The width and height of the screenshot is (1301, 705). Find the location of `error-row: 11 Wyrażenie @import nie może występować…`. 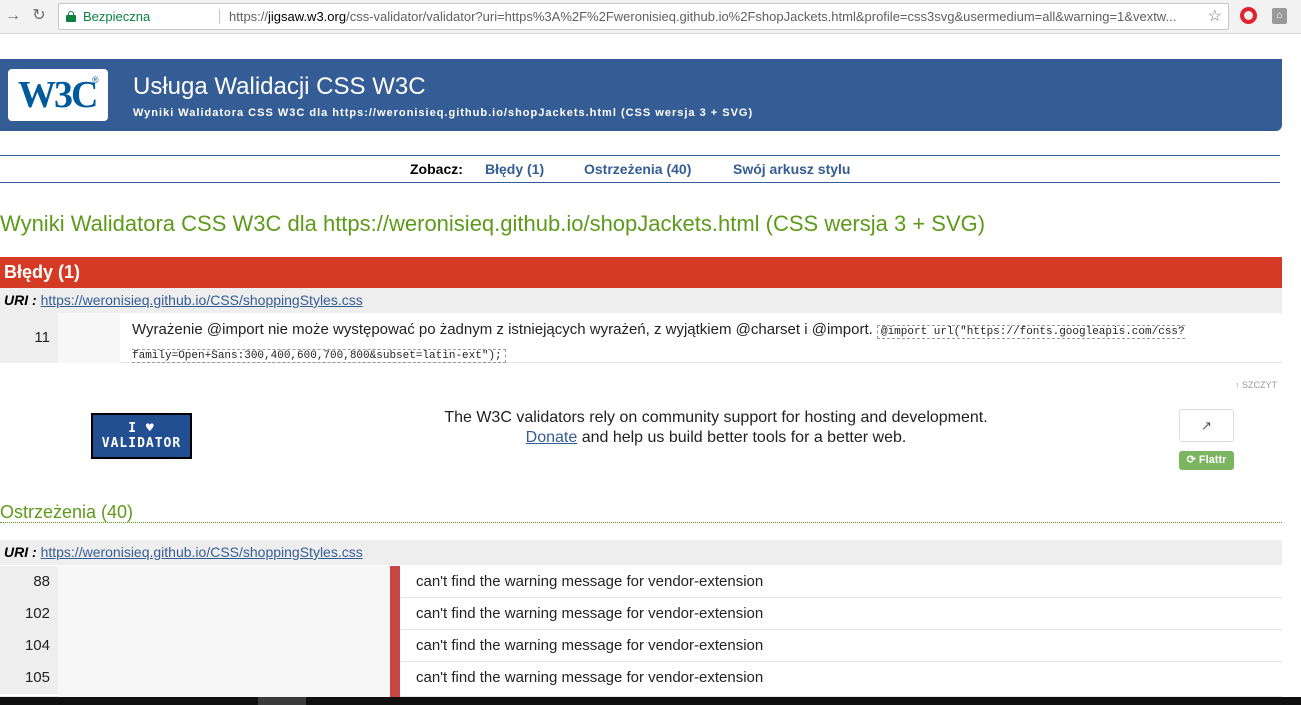

error-row: 11 Wyrażenie @import nie może występować… is located at coordinates (641, 338).